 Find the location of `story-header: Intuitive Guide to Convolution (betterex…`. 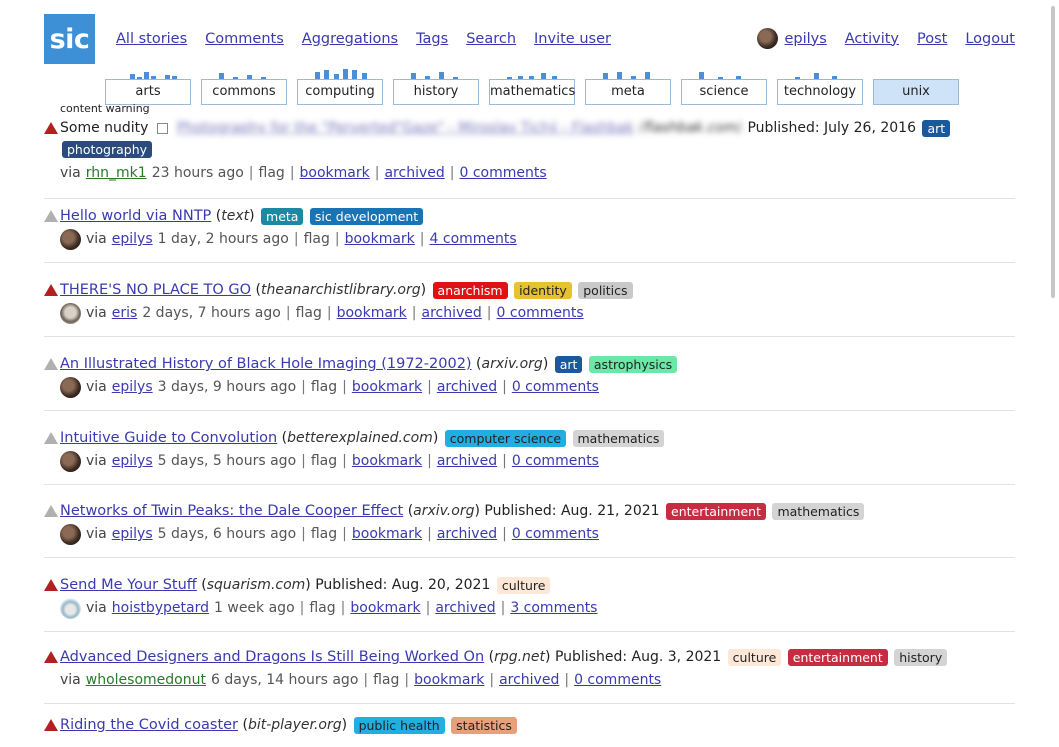

story-header: Intuitive Guide to Convolution (betterex… is located at coordinates (362, 438).